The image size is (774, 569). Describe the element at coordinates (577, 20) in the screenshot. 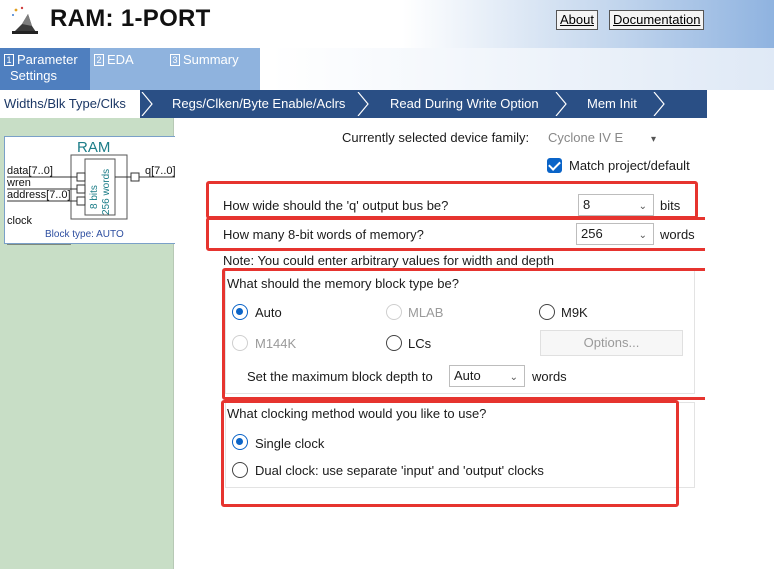

I see `about-button: About` at that location.